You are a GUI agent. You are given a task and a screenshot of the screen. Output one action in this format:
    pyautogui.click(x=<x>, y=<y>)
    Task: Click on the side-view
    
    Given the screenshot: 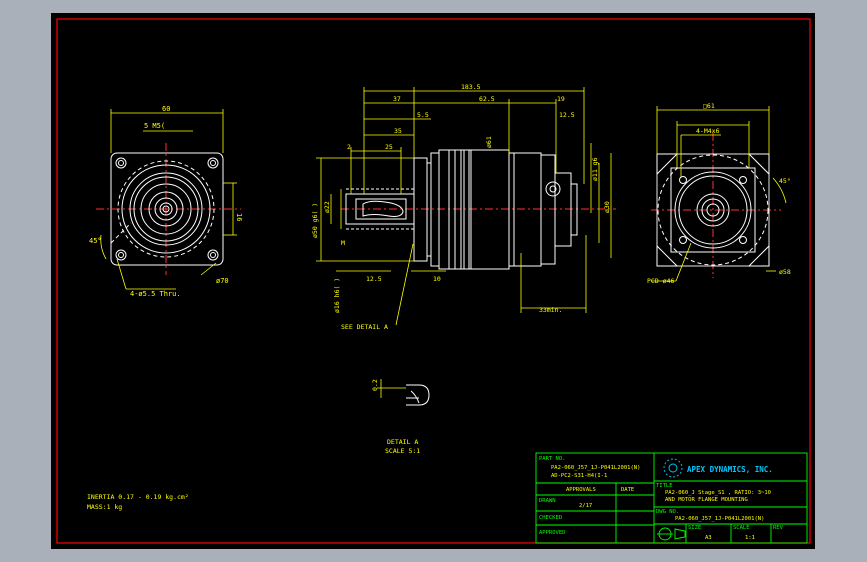 What is the action you would take?
    pyautogui.click(x=478, y=209)
    